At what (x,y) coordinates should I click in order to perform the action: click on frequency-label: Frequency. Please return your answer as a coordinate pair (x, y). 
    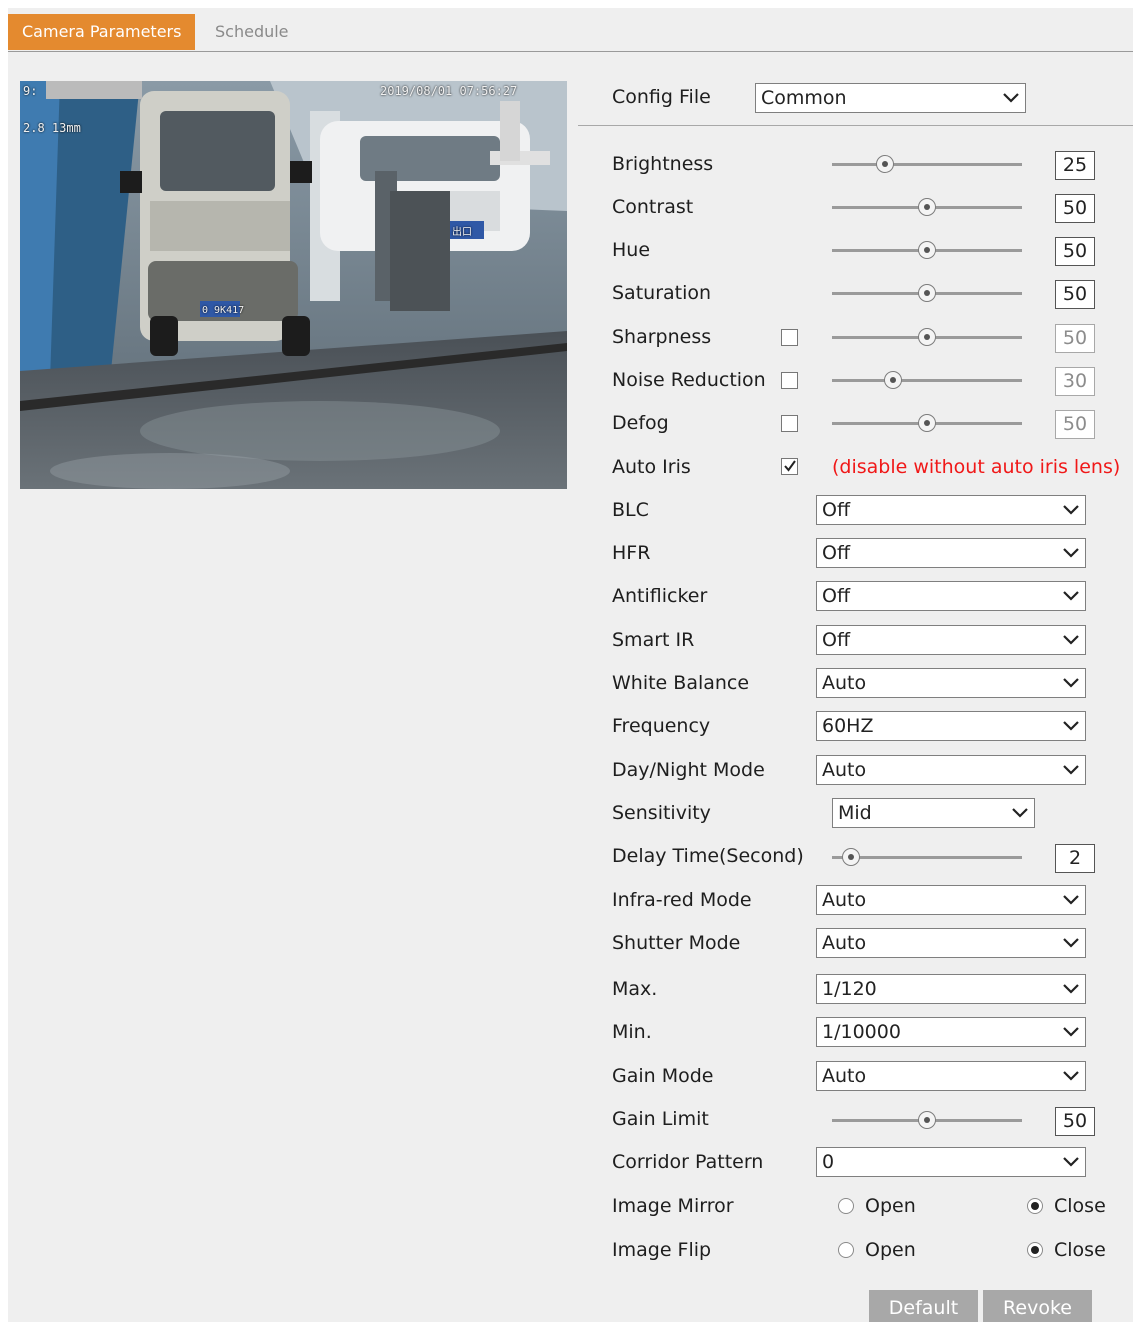
    Looking at the image, I should click on (661, 726).